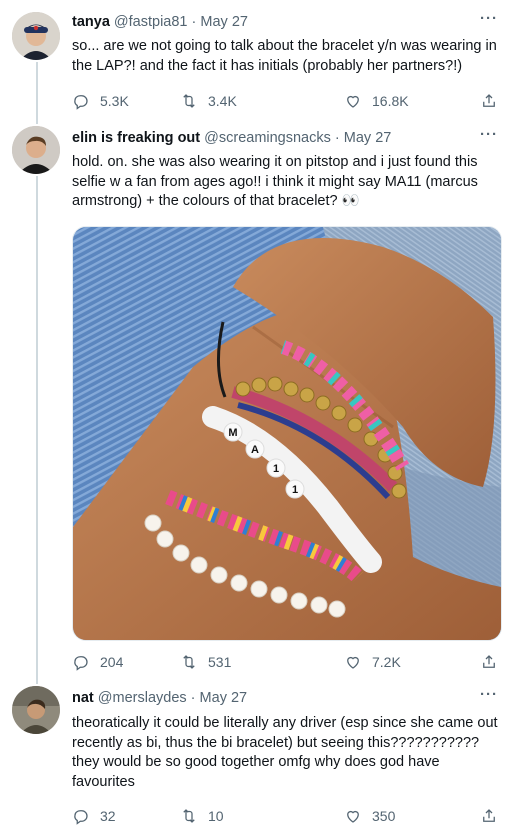 The width and height of the screenshot is (512, 838). Describe the element at coordinates (390, 101) in the screenshot. I see `like-count: 16.8K` at that location.